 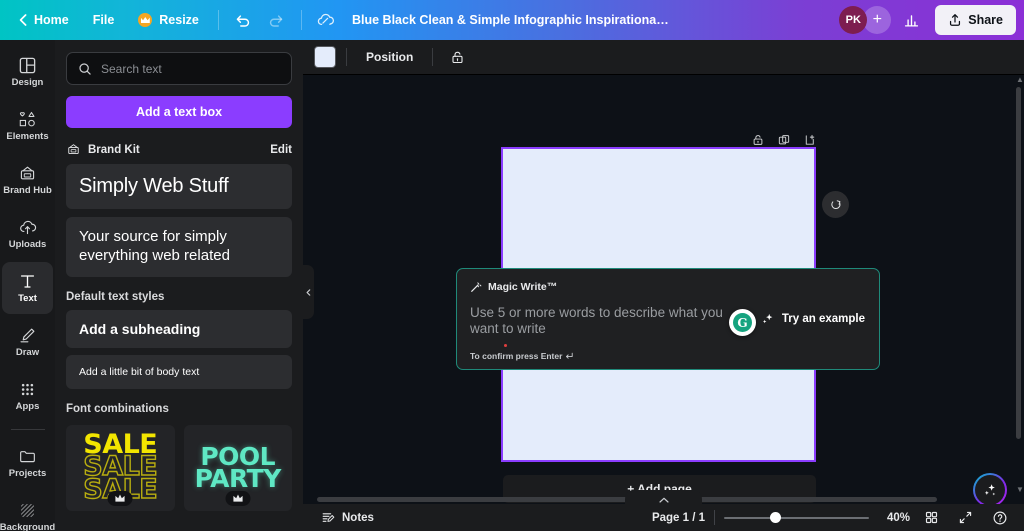 I want to click on search-icon, so click(x=85, y=68).